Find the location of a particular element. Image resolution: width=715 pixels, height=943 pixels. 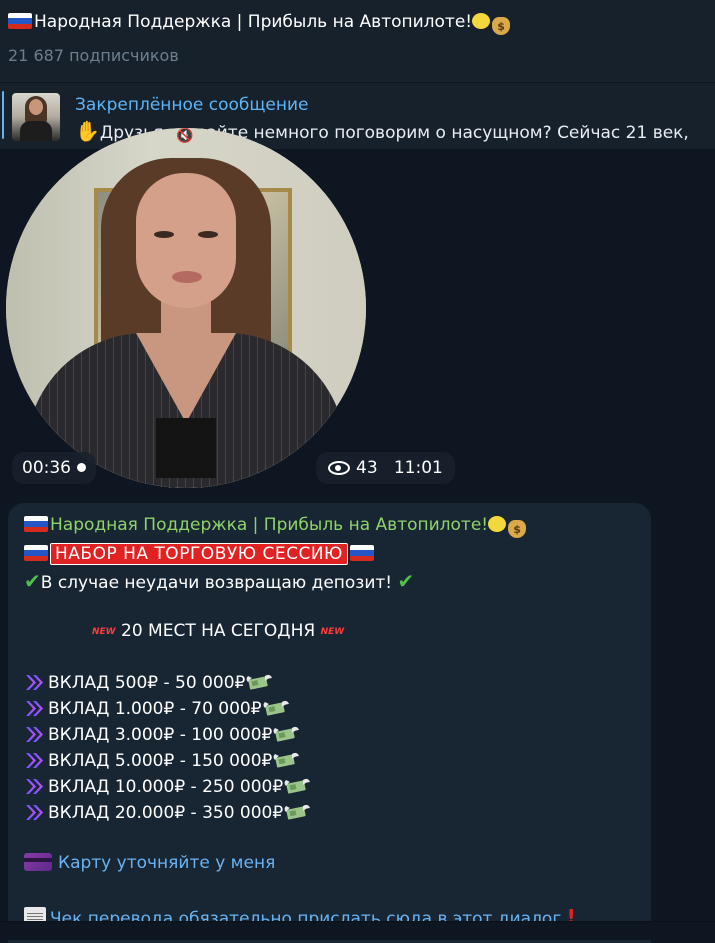

deposit-text: ВКЛАД 3.000₽ - 100 000₽ is located at coordinates (160, 735).